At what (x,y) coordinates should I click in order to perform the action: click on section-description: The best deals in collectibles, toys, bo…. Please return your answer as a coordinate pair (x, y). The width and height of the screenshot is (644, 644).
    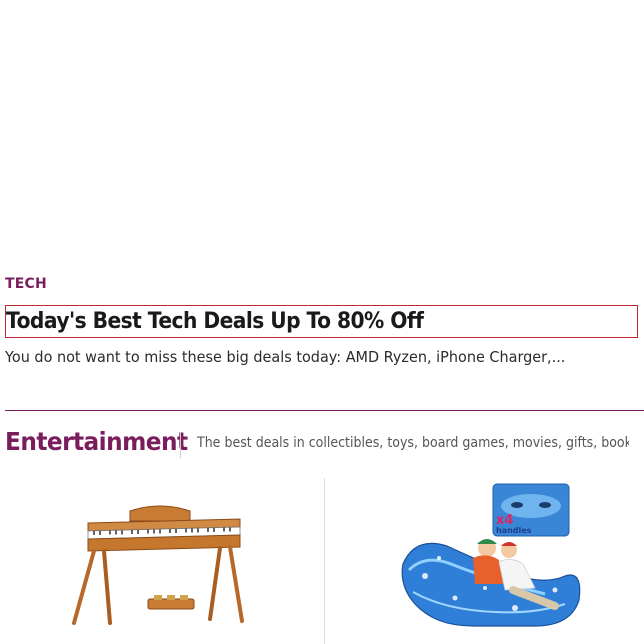
    Looking at the image, I should click on (413, 443).